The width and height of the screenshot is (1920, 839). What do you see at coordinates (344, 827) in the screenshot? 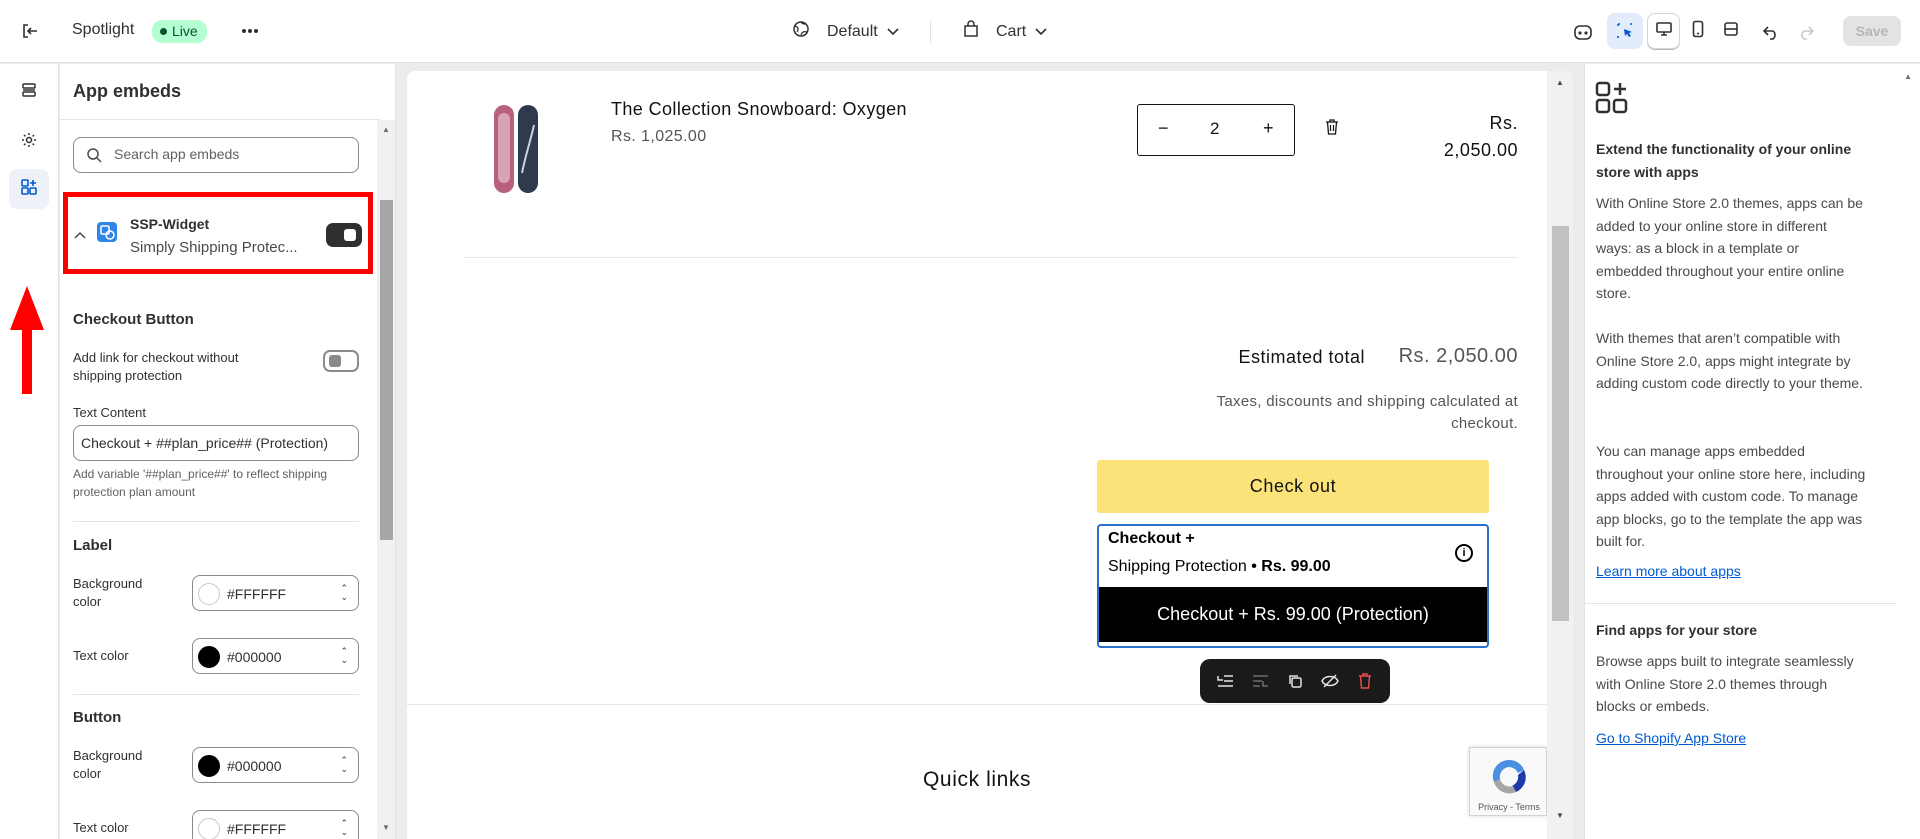
I see `stepper-icon: ⌃ ⌄` at bounding box center [344, 827].